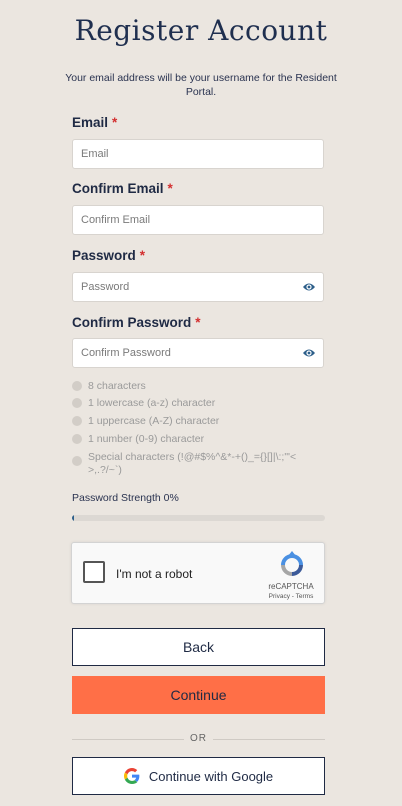 This screenshot has height=806, width=402. I want to click on recaptcha-links: Privacy - Terms, so click(291, 596).